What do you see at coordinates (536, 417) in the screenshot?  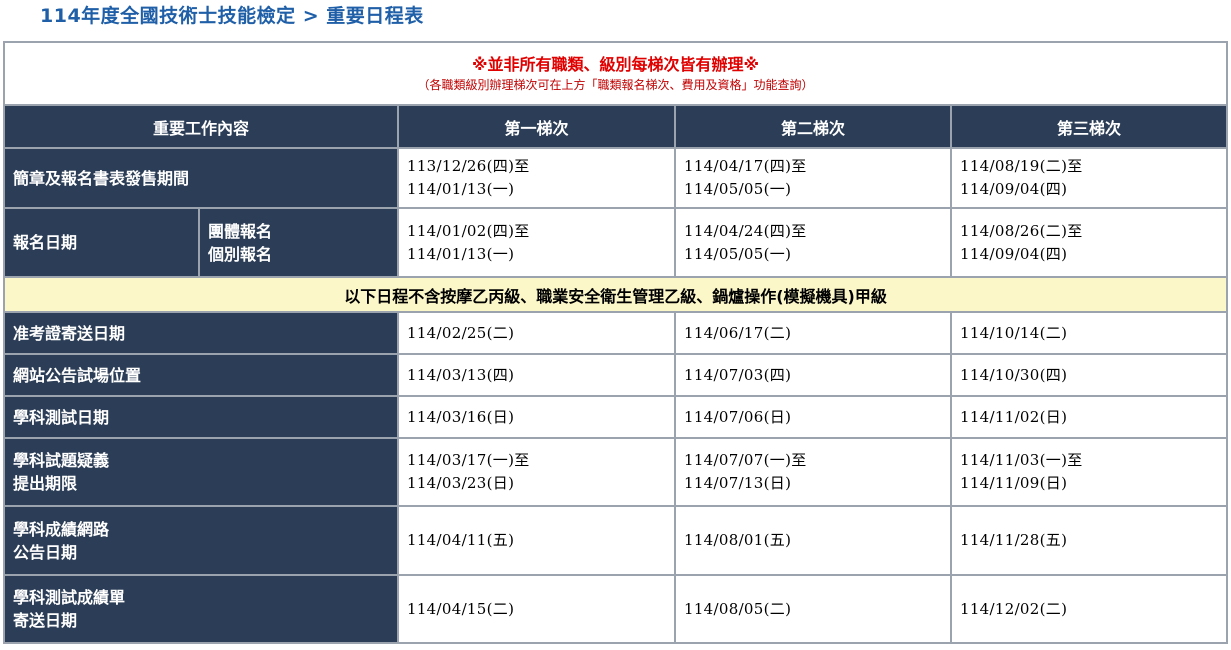 I see `cell-written-test-round-1: 114/03/16(日)` at bounding box center [536, 417].